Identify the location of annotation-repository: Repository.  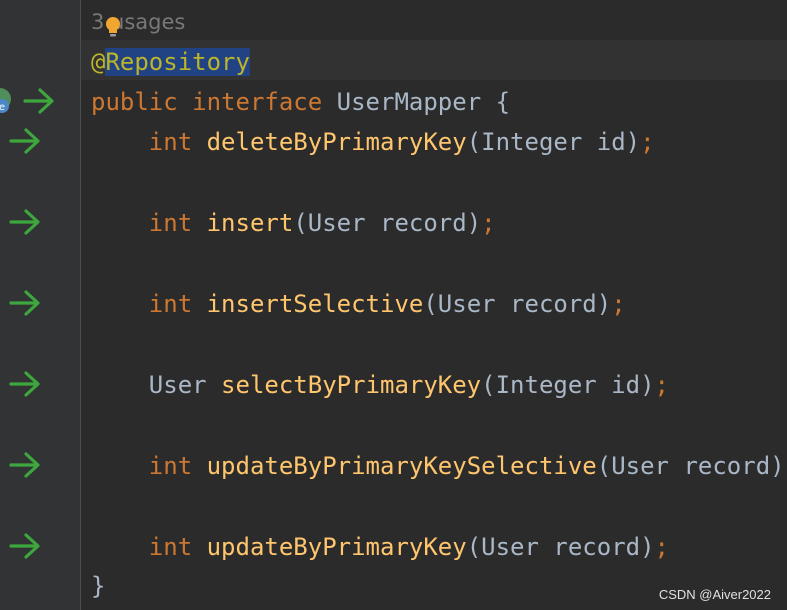
(177, 62).